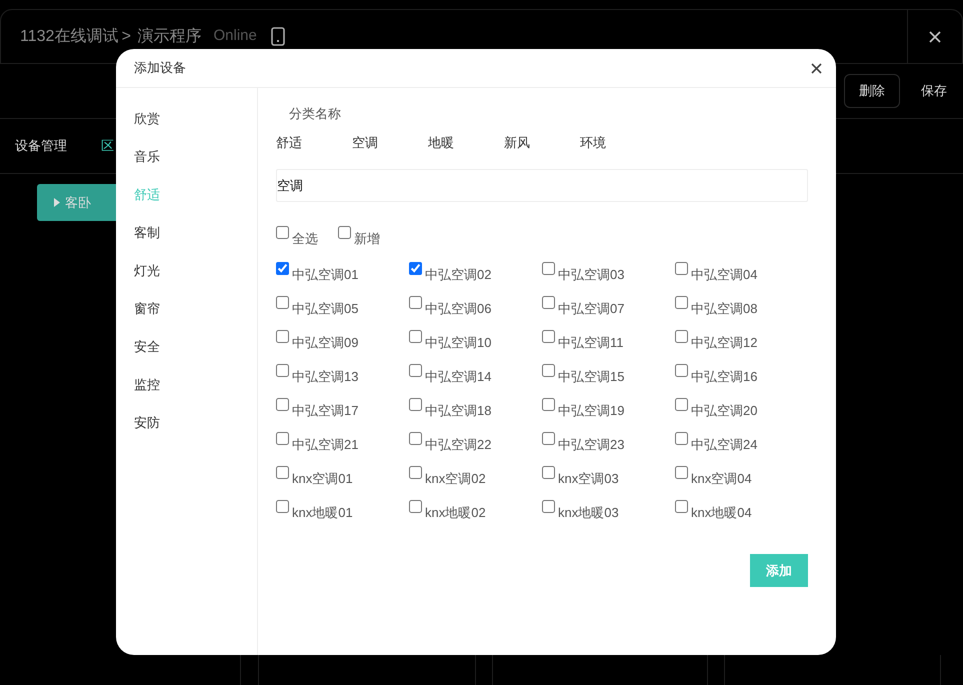 This screenshot has height=685, width=963. What do you see at coordinates (325, 410) in the screenshot?
I see `checkbox-label: 中弘空调17` at bounding box center [325, 410].